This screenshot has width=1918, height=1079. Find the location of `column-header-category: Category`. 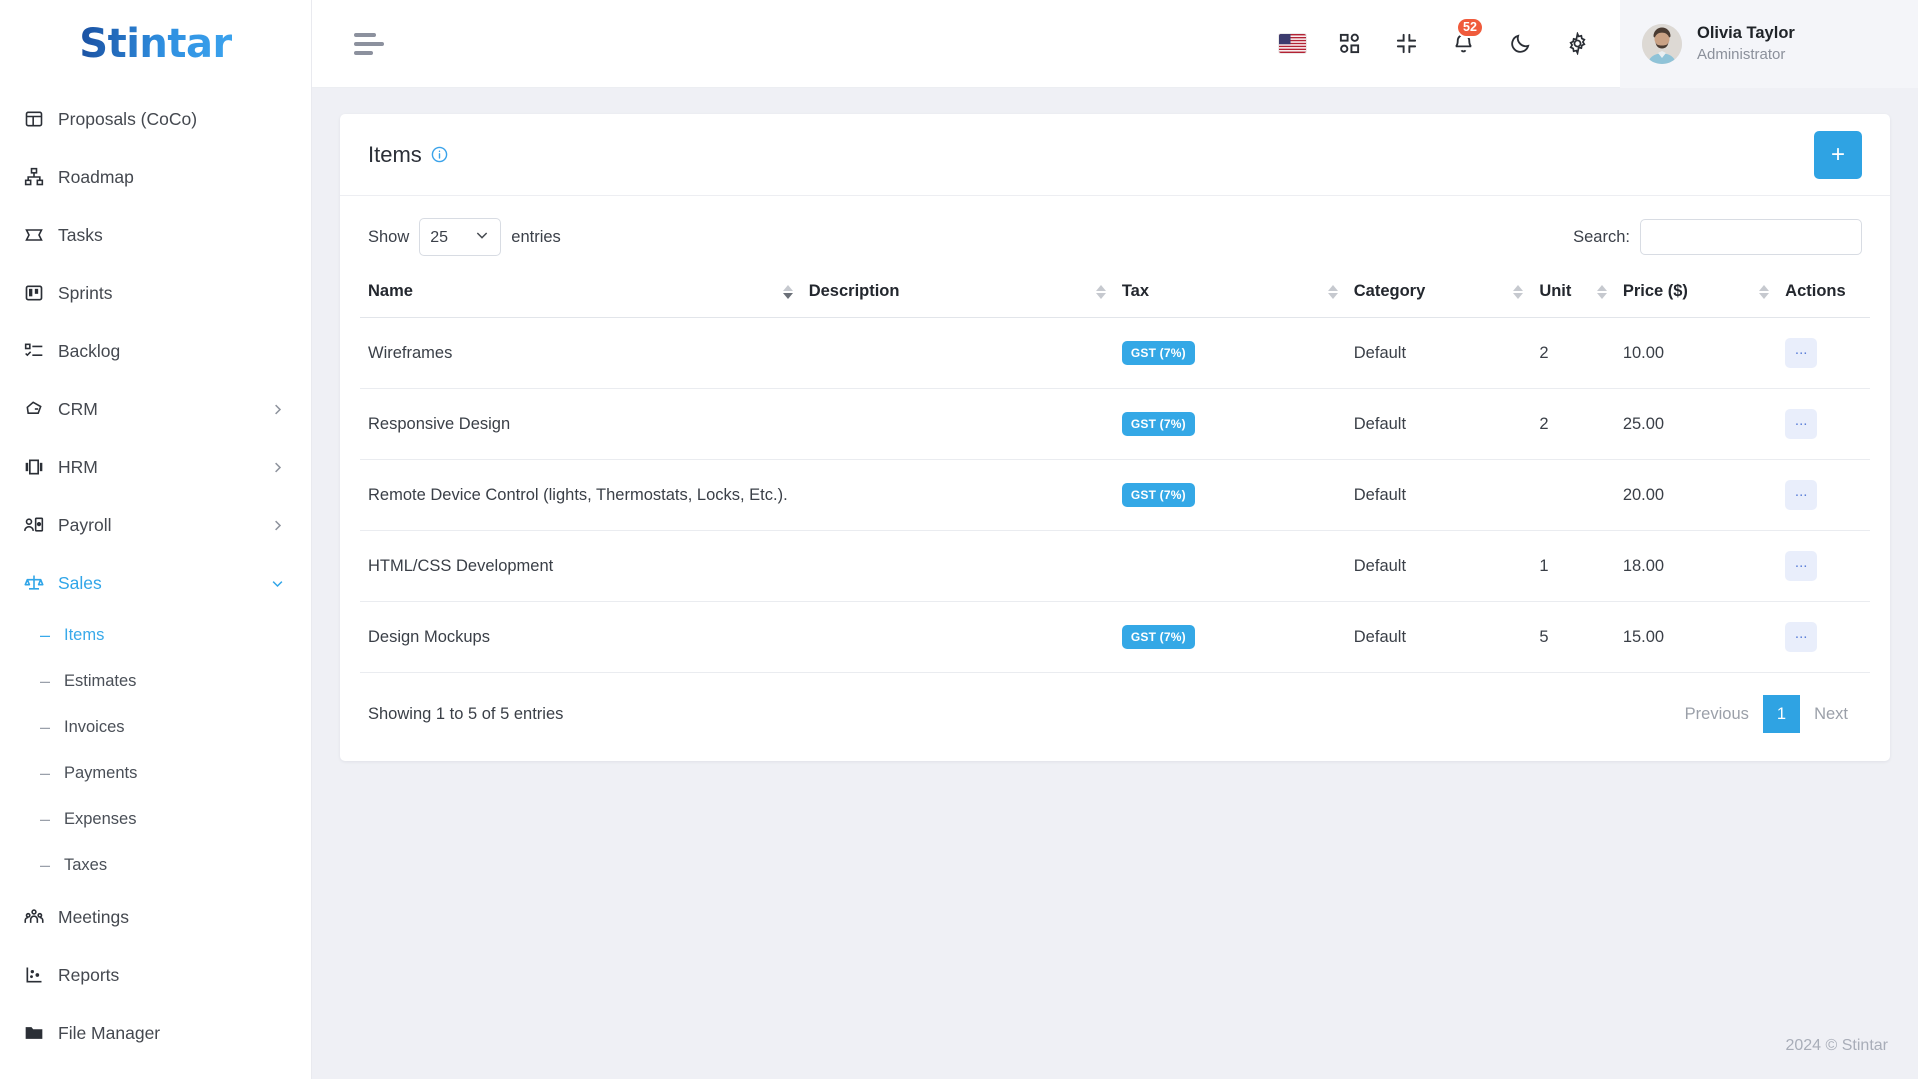

column-header-category: Category is located at coordinates (1438, 295).